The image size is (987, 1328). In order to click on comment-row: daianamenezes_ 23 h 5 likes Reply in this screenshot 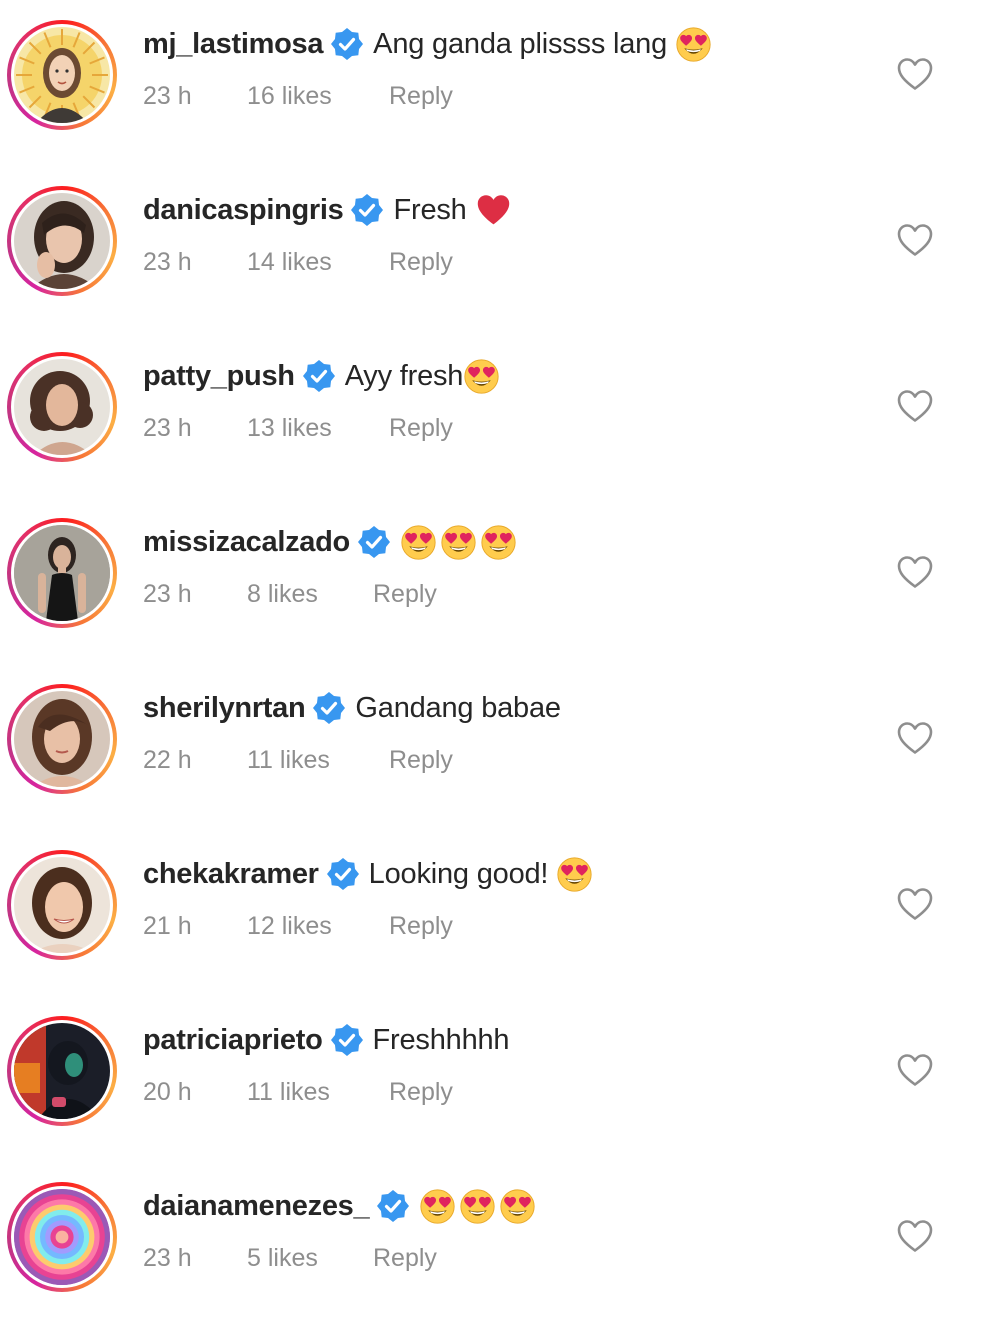, I will do `click(493, 1245)`.